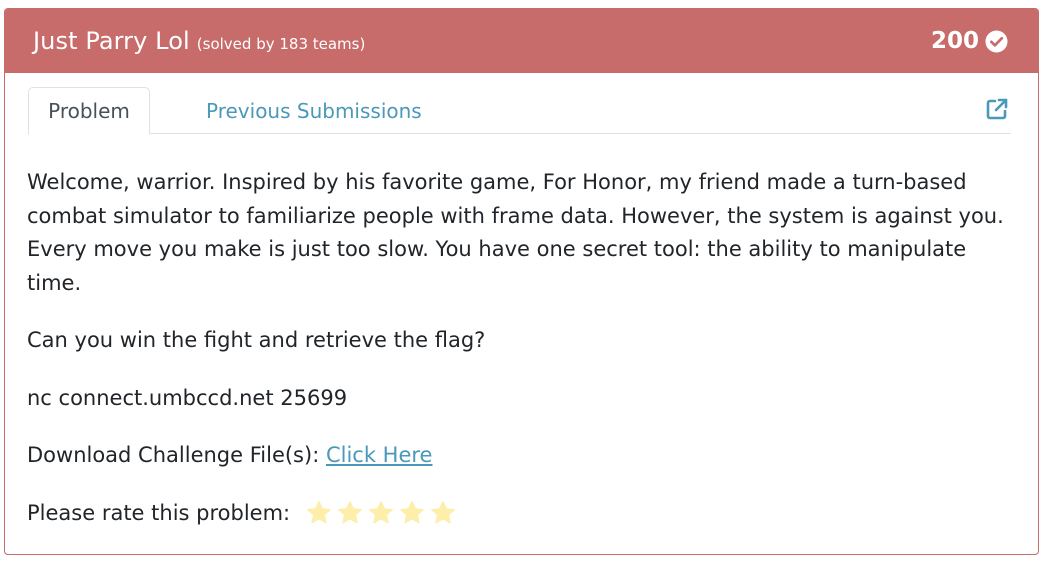  Describe the element at coordinates (281, 44) in the screenshot. I see `solved-count: (solved by 183 teams)` at that location.